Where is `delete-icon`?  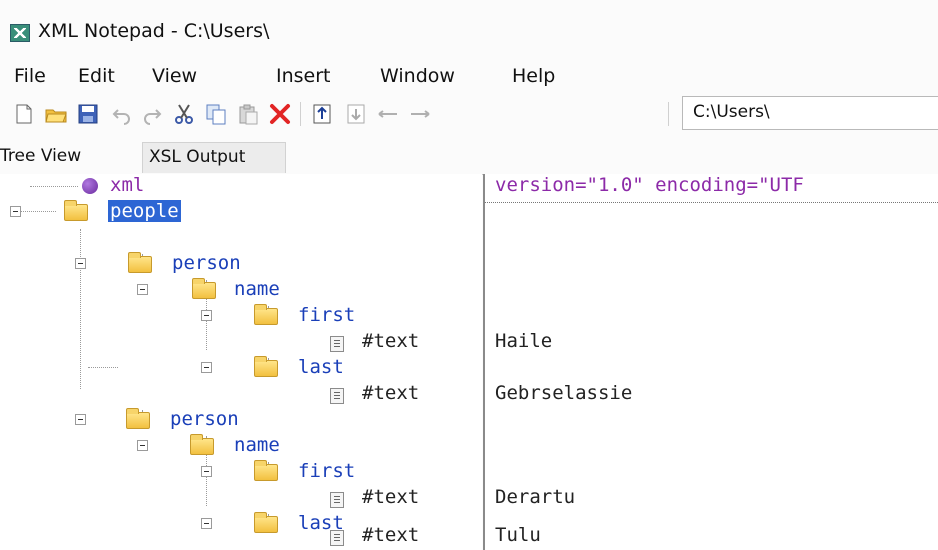 delete-icon is located at coordinates (280, 114).